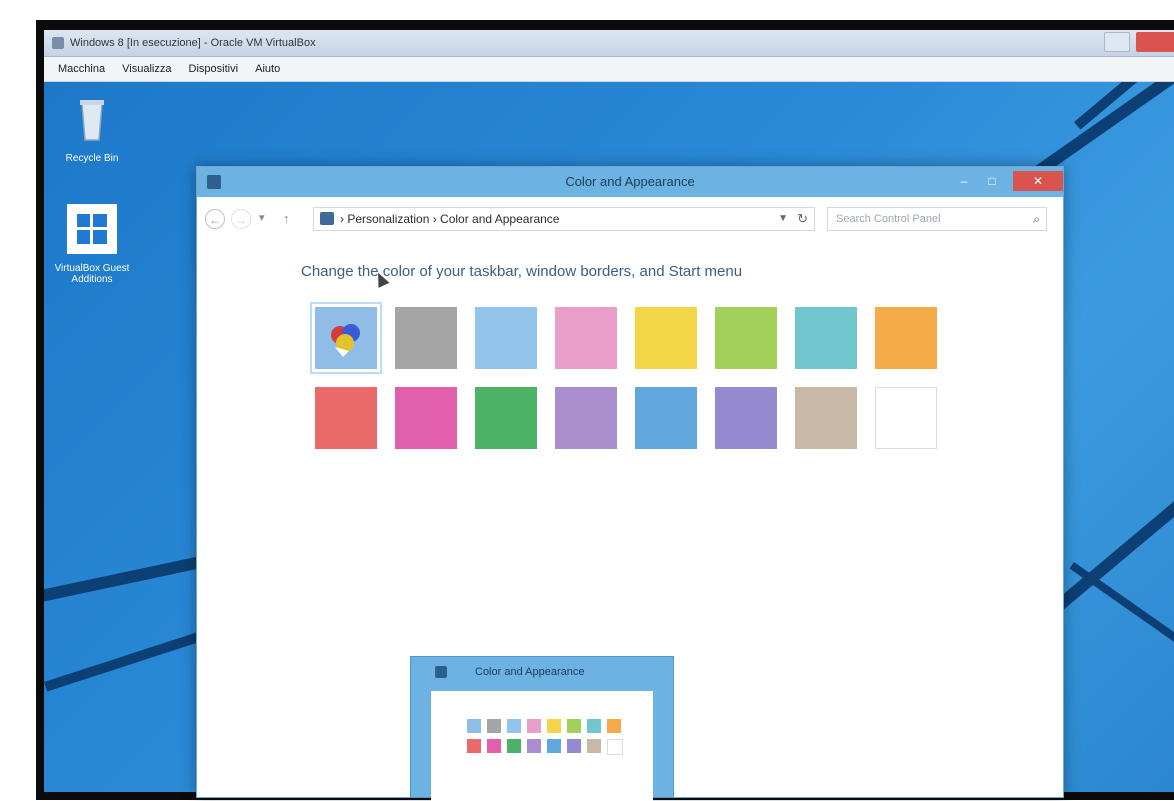  What do you see at coordinates (215, 219) in the screenshot?
I see `back-button: ←` at bounding box center [215, 219].